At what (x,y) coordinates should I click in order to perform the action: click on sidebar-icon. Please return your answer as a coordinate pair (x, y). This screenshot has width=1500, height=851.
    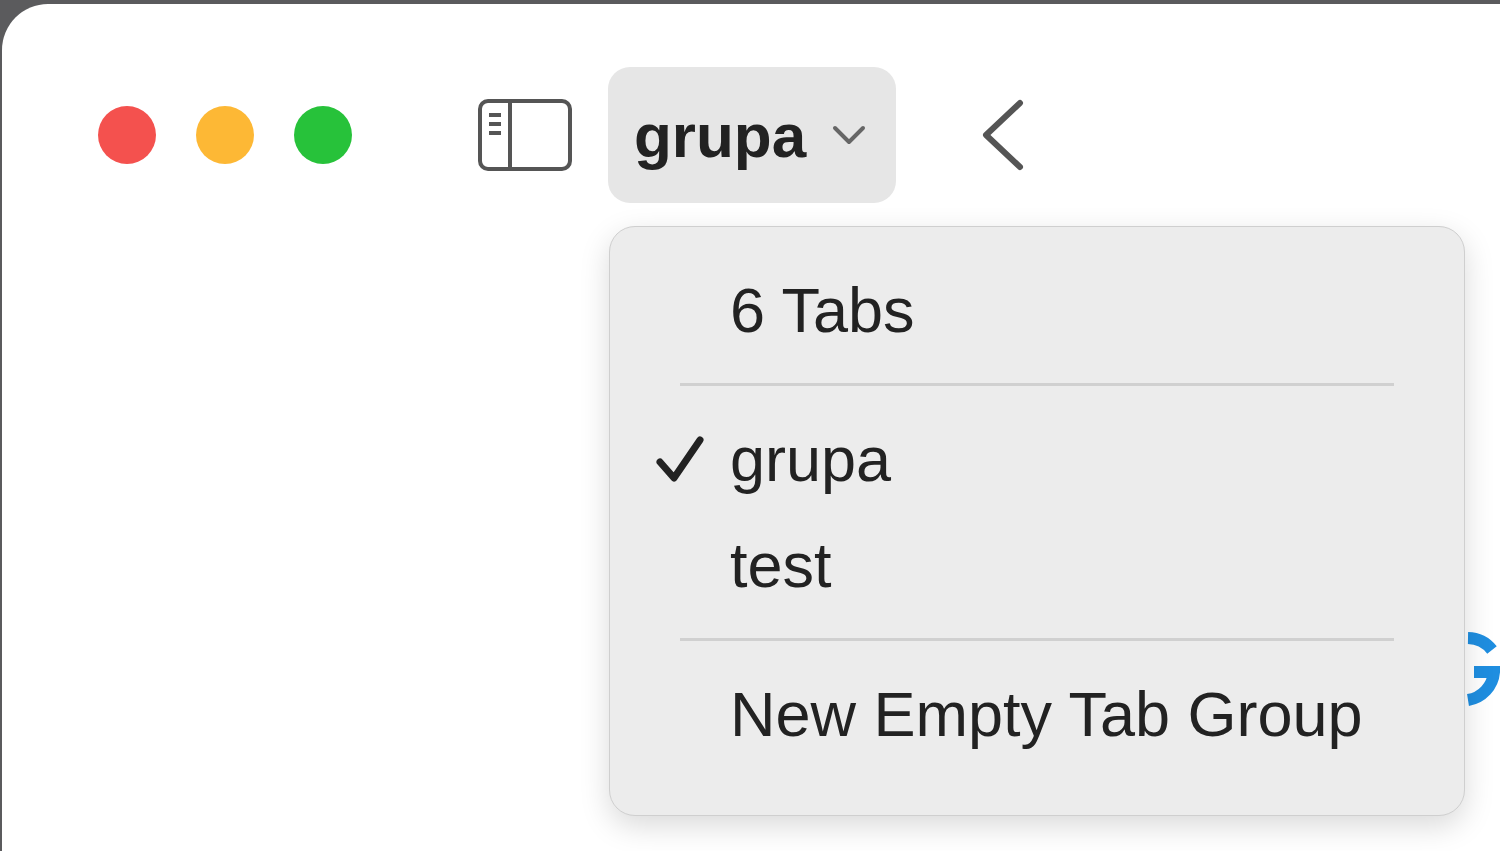
    Looking at the image, I should click on (525, 135).